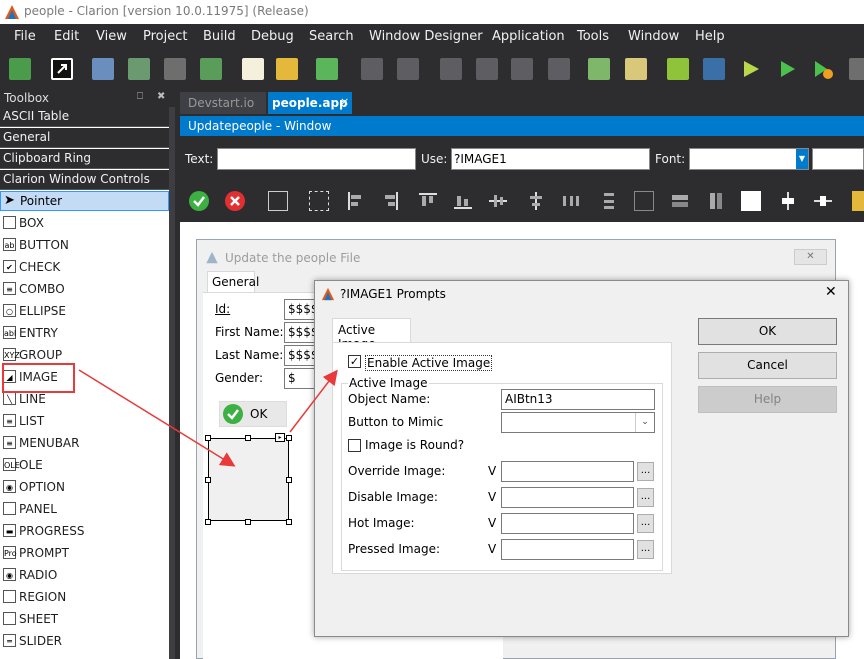  What do you see at coordinates (157, 418) in the screenshot?
I see `arrow-toolbox-to-image` at bounding box center [157, 418].